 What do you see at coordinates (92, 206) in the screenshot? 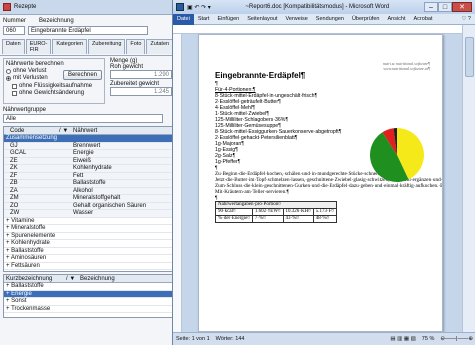
I see `table-row: ZO Gehalt organischen Säuren` at bounding box center [92, 206].